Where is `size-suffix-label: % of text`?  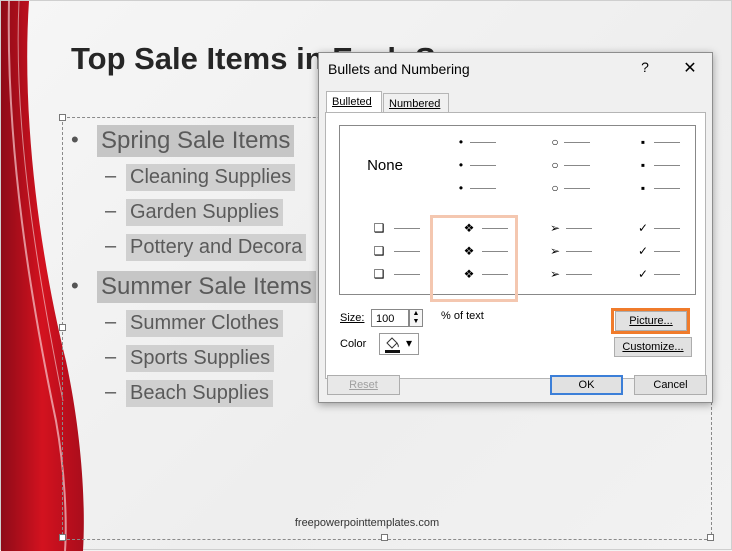 size-suffix-label: % of text is located at coordinates (462, 316).